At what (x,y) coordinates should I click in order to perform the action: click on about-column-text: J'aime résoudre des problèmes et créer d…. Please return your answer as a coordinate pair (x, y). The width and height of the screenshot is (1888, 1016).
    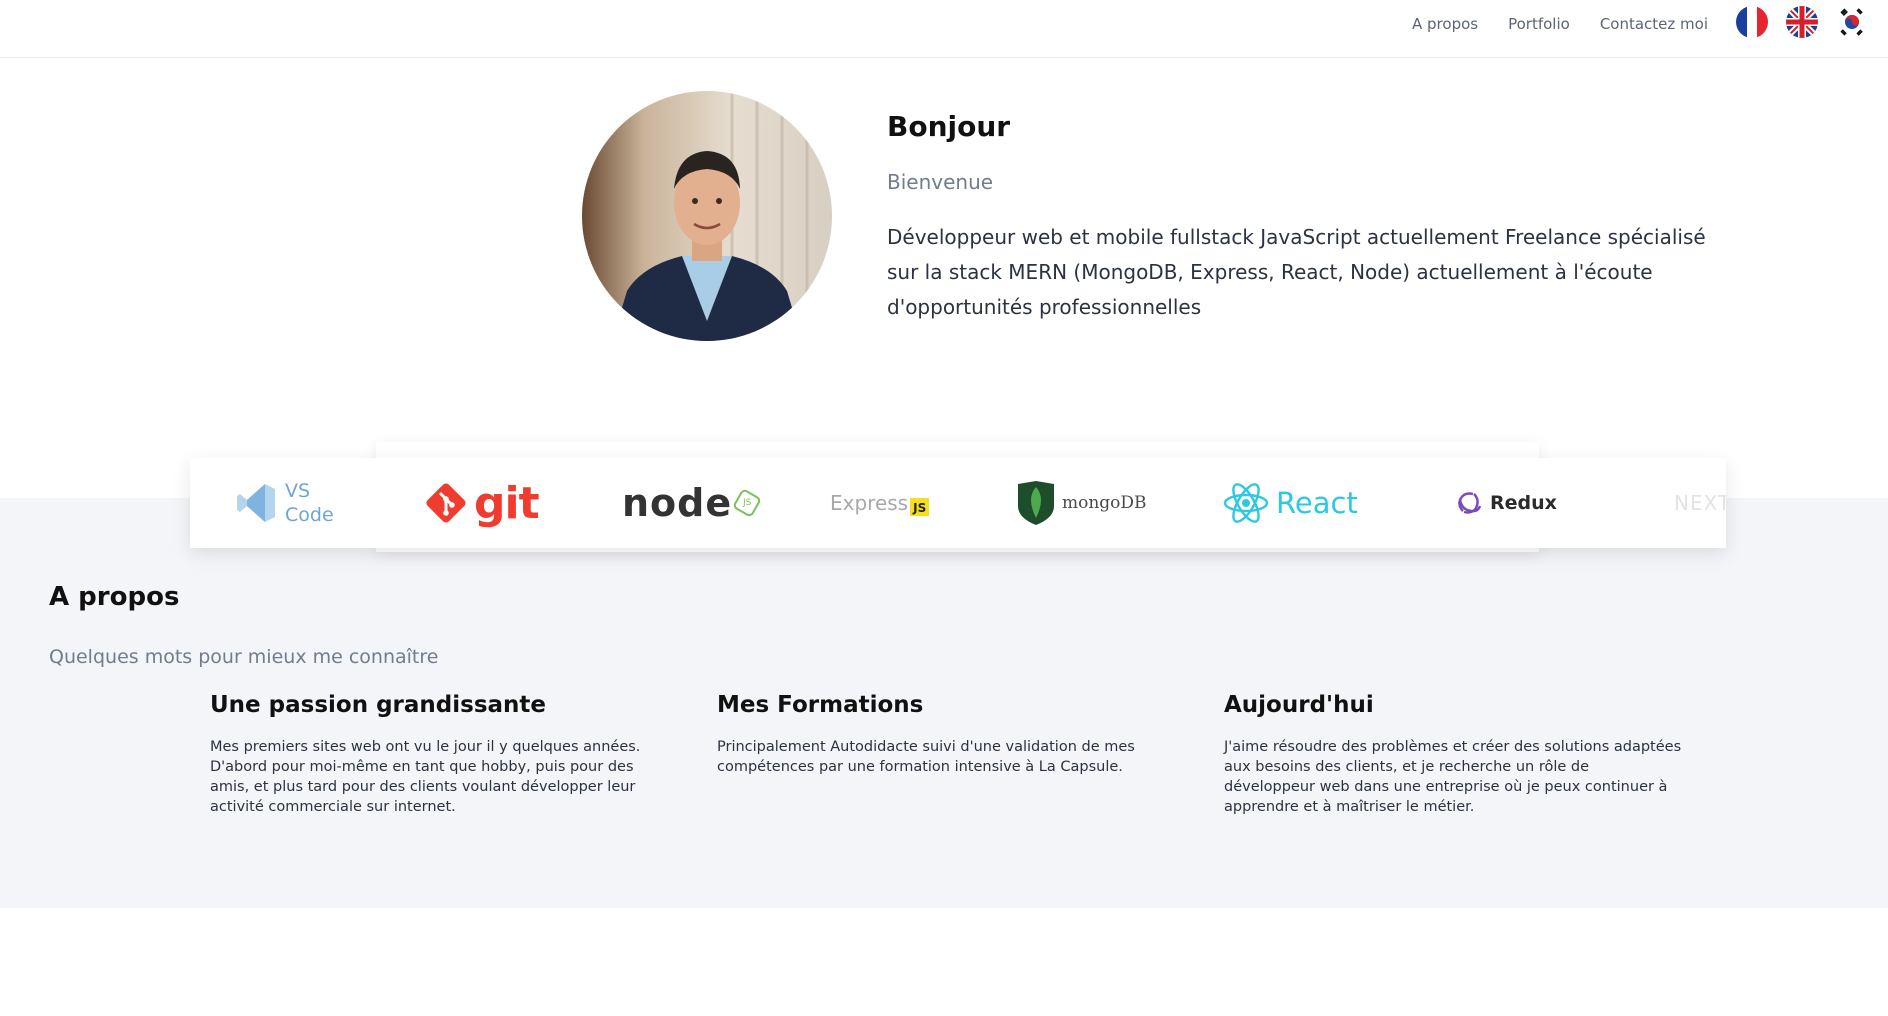
    Looking at the image, I should click on (1453, 777).